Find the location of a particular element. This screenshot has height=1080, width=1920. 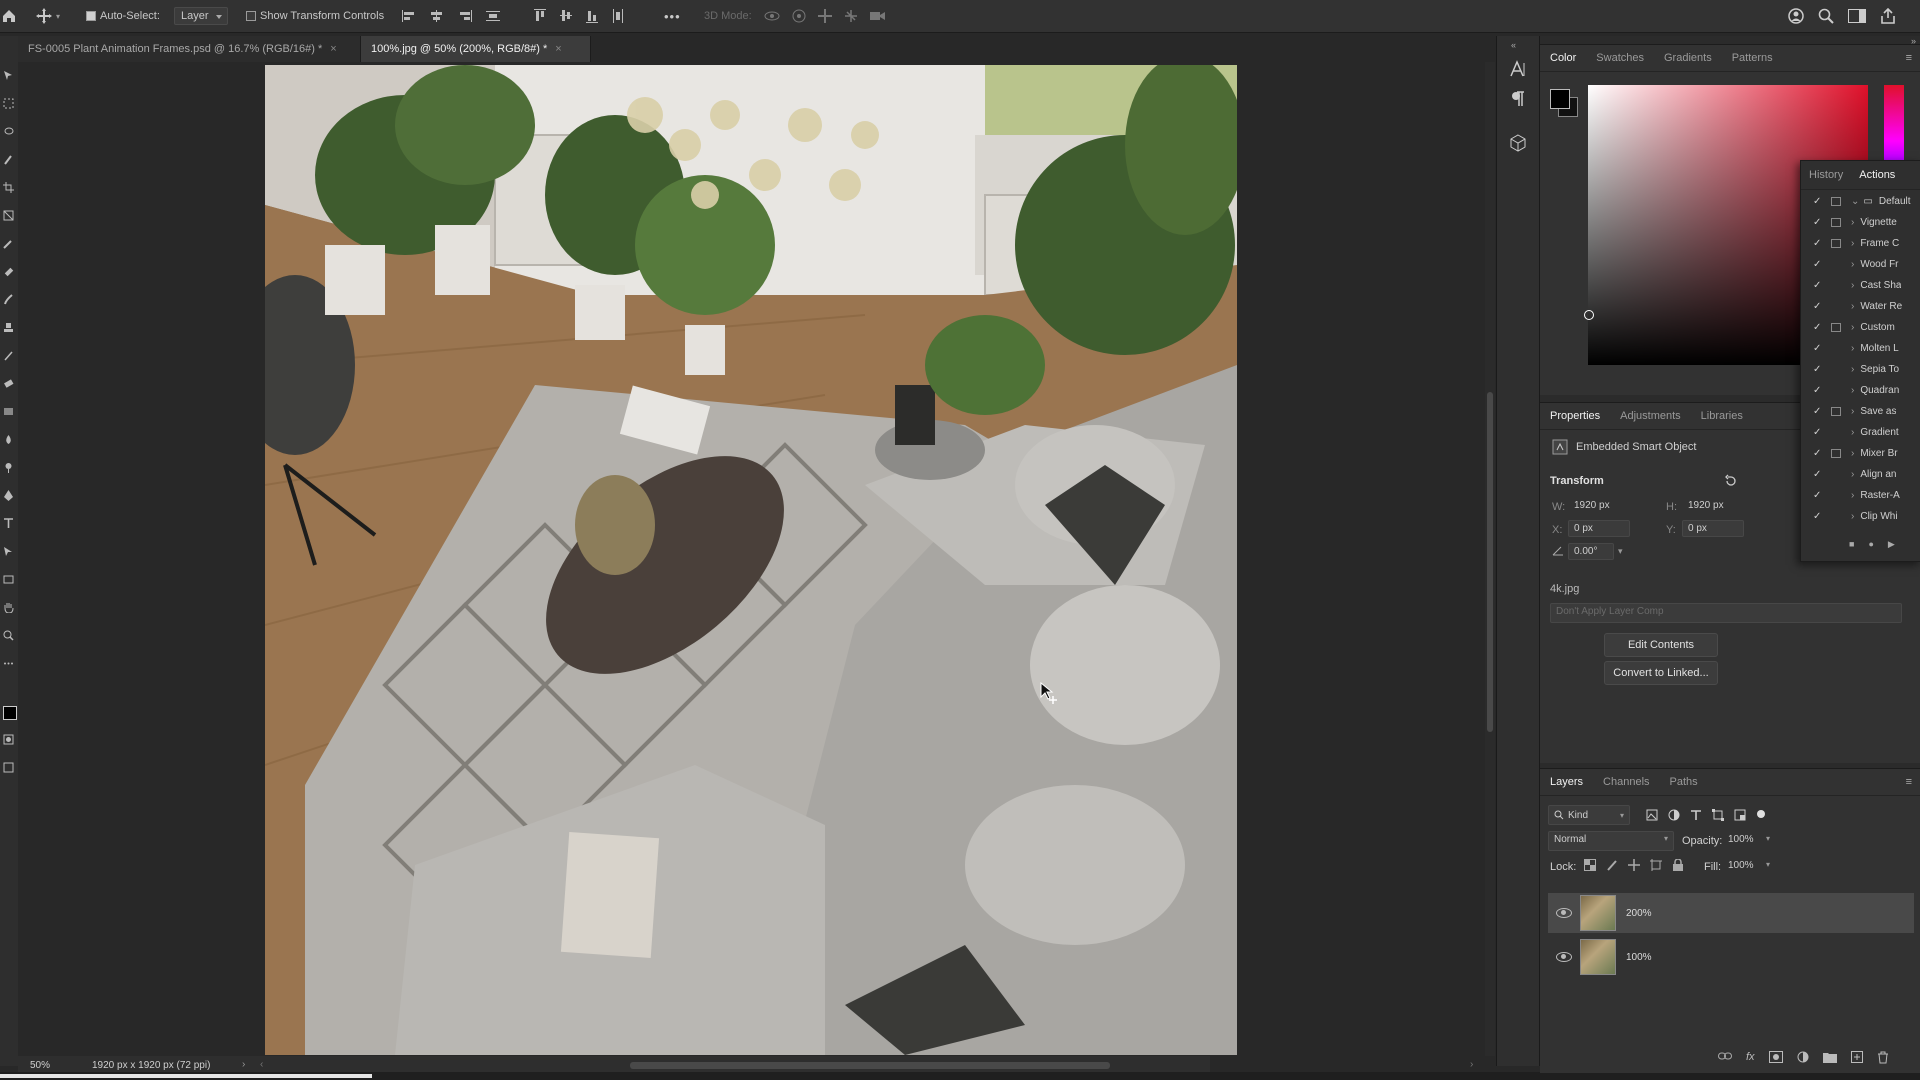

auto-select-checkbox: Auto-Select: is located at coordinates (123, 16).